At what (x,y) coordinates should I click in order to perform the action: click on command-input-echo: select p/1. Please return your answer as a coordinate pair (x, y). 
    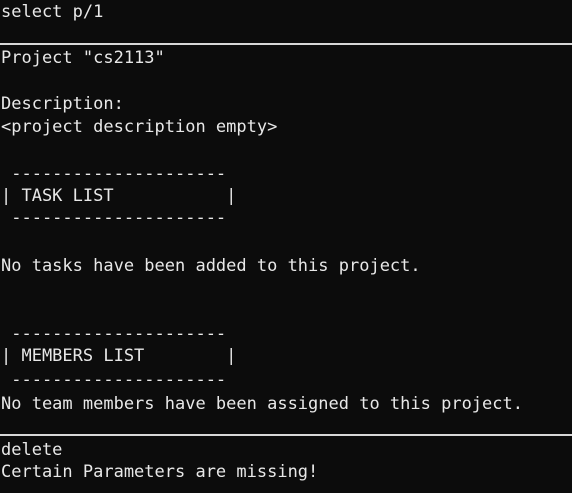
    Looking at the image, I should click on (52, 12).